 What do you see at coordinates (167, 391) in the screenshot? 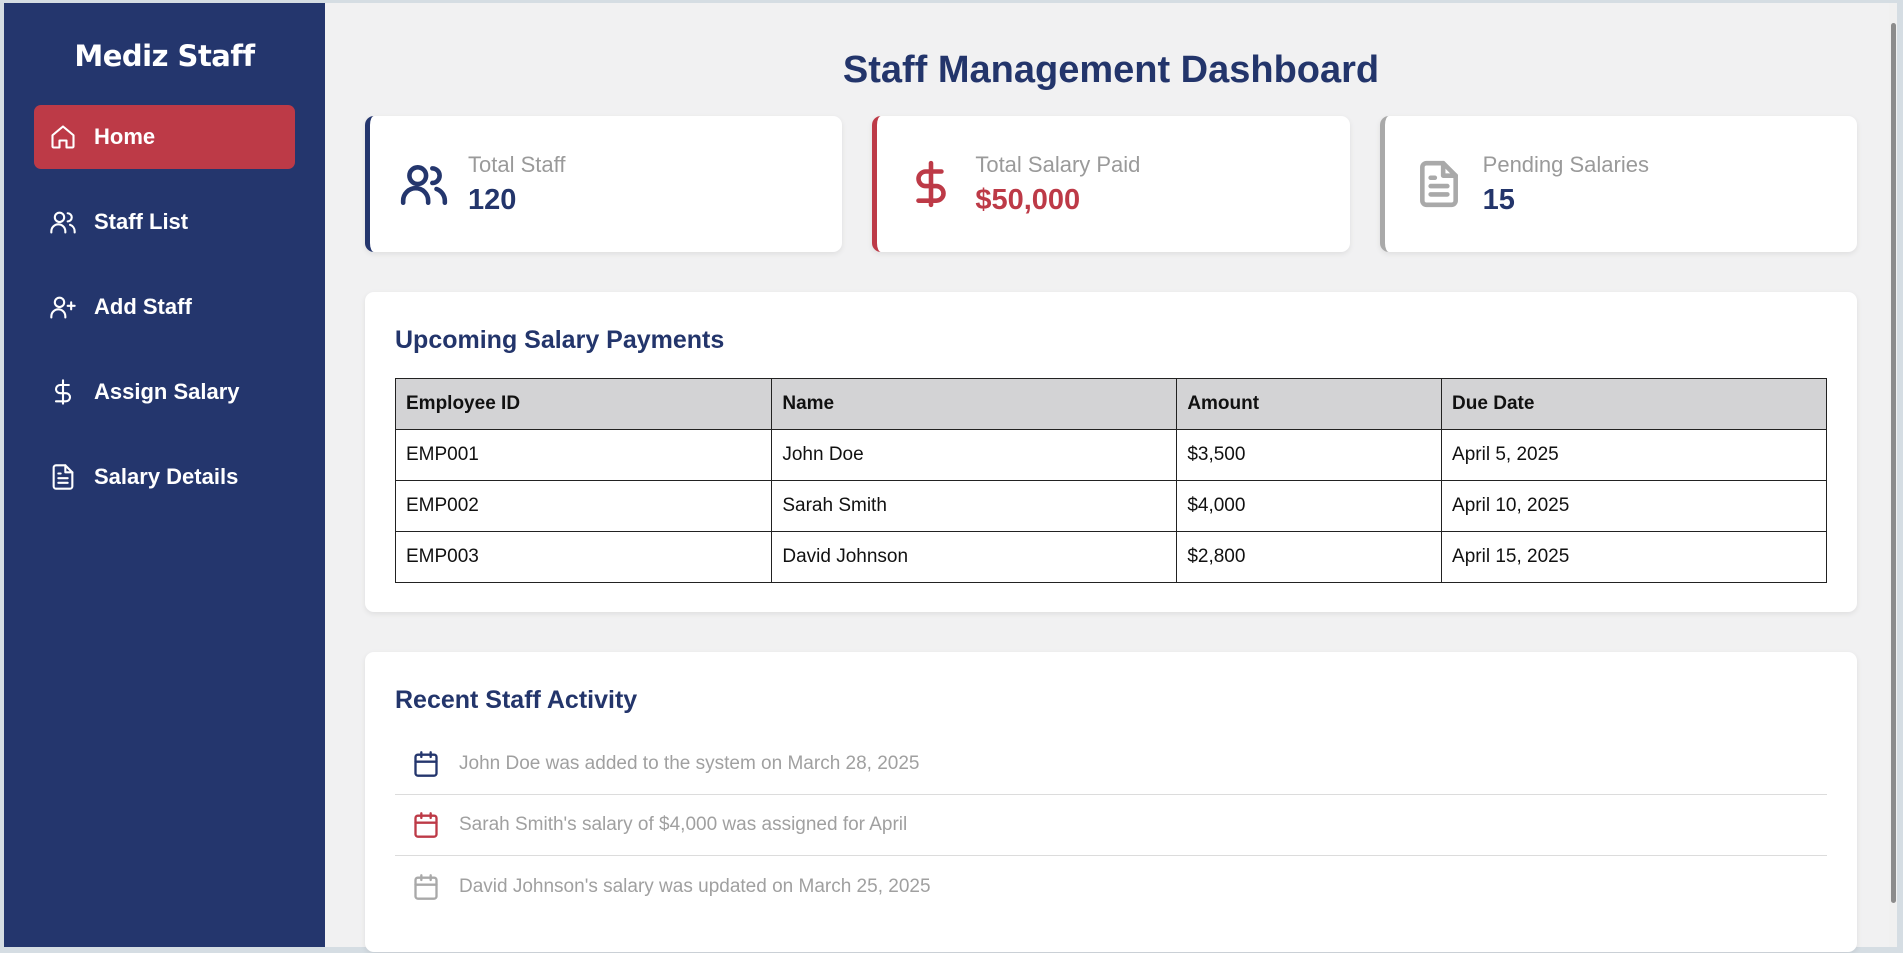
I see `sidebar-item-label: Assign Salary` at bounding box center [167, 391].